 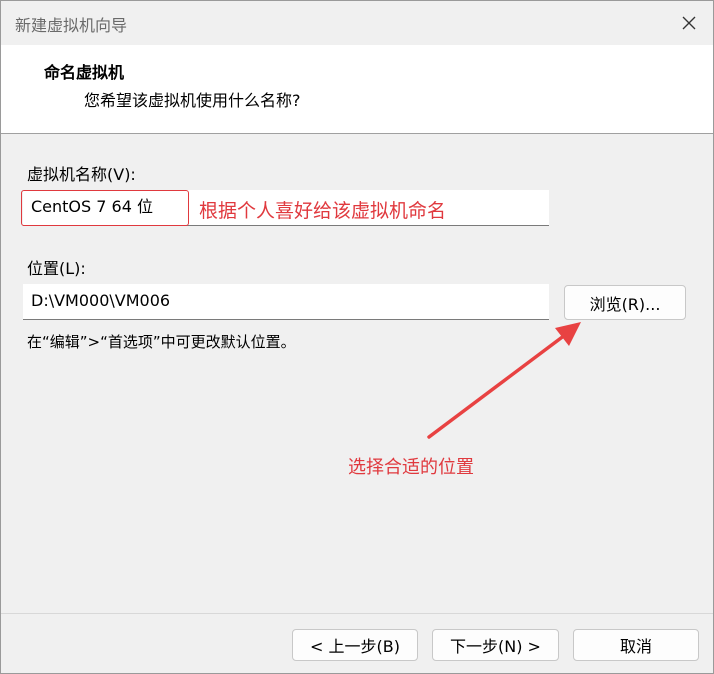 I want to click on back-button: < 上一步(B), so click(x=355, y=645).